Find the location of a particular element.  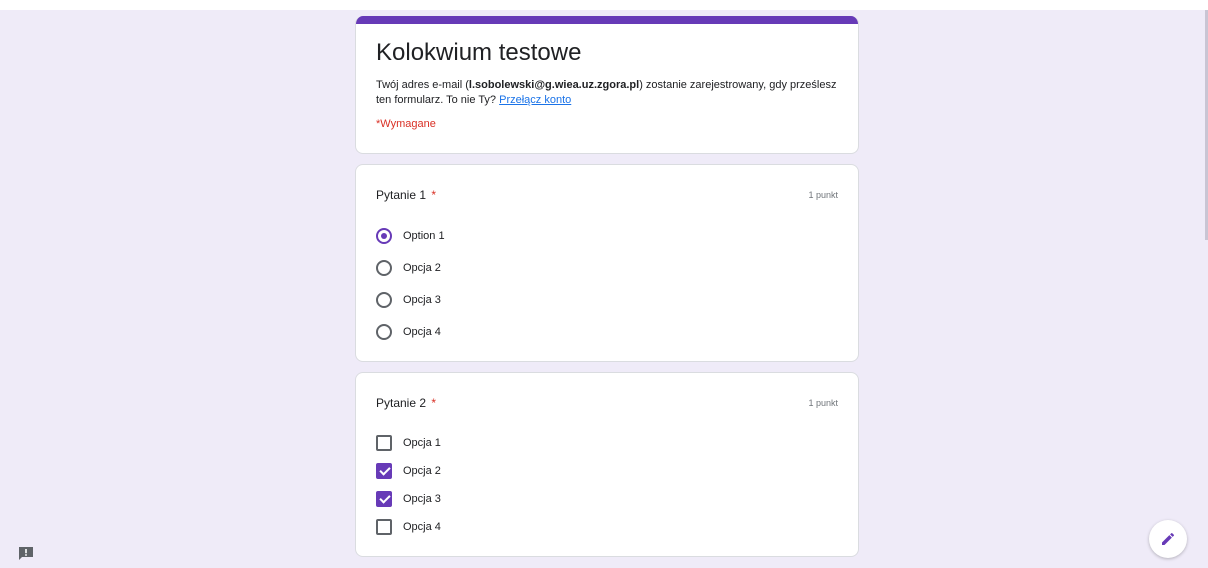

question-title-text: Pytanie 1 is located at coordinates (401, 195).